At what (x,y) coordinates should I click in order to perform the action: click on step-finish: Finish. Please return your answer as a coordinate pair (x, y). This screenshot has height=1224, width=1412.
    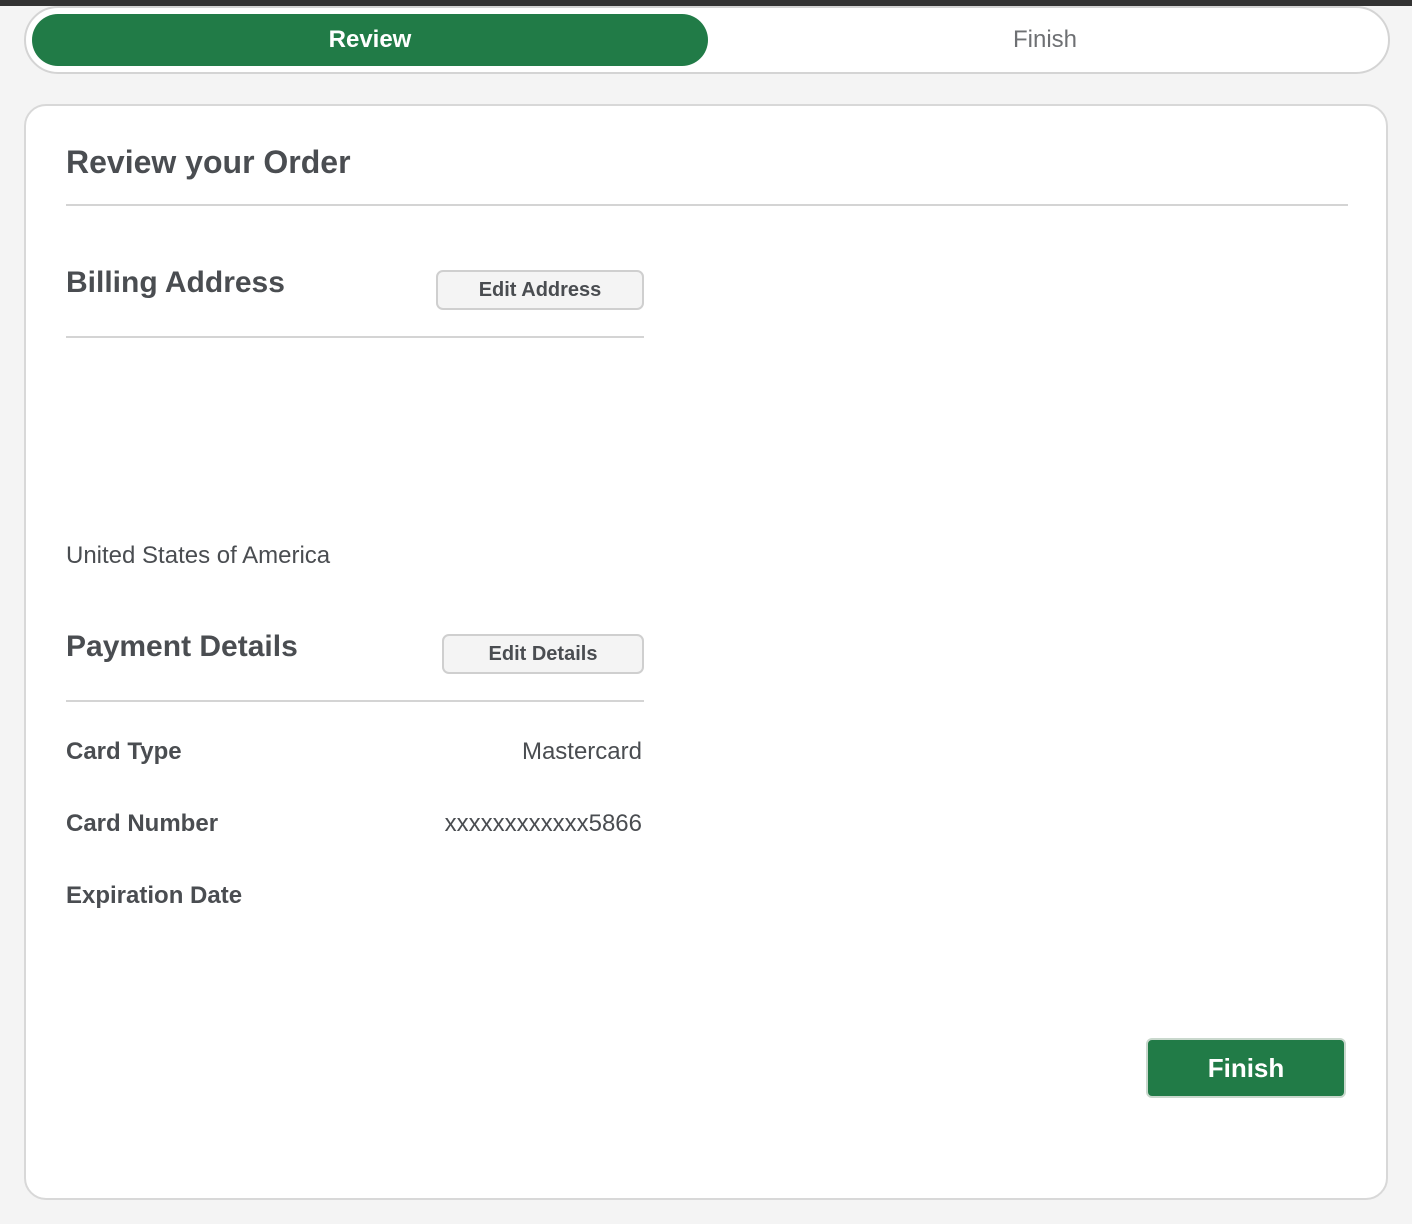
    Looking at the image, I should click on (1045, 40).